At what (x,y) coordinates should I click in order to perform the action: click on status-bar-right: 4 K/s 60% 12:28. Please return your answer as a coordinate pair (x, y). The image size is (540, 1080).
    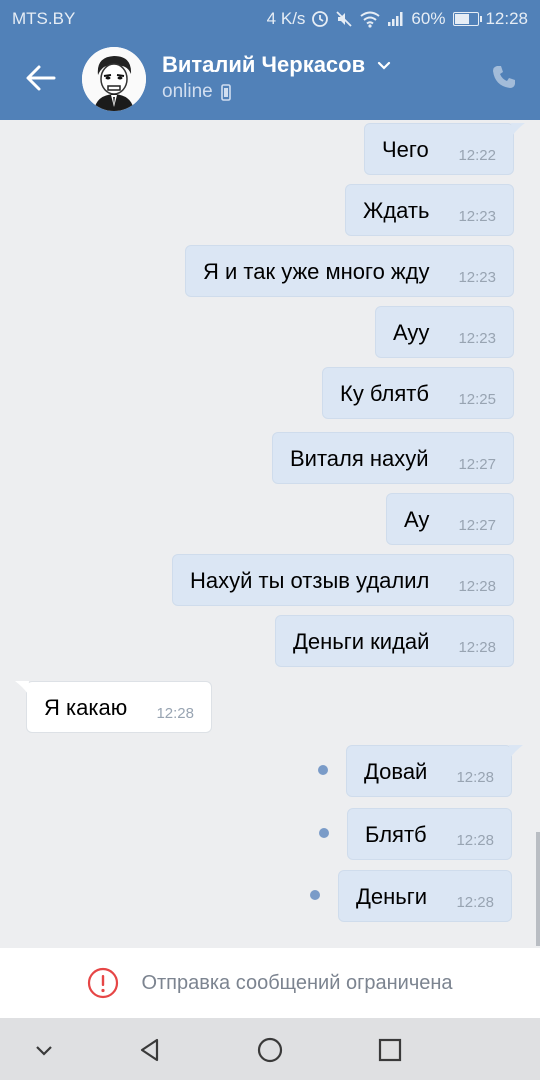
    Looking at the image, I should click on (397, 19).